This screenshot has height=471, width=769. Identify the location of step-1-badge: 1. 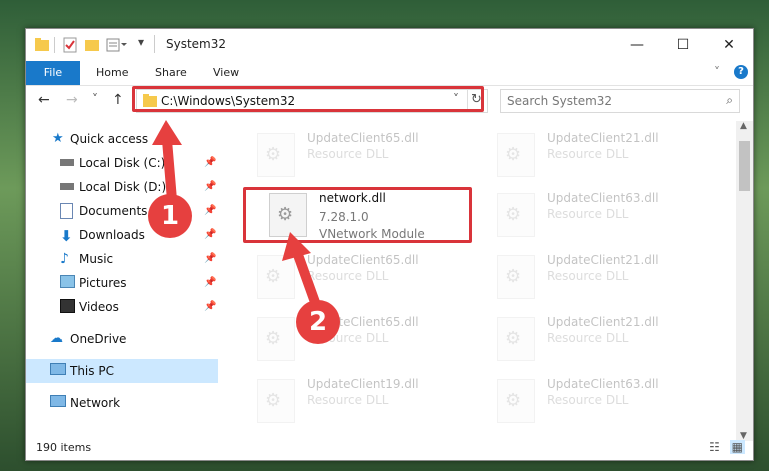
(170, 216).